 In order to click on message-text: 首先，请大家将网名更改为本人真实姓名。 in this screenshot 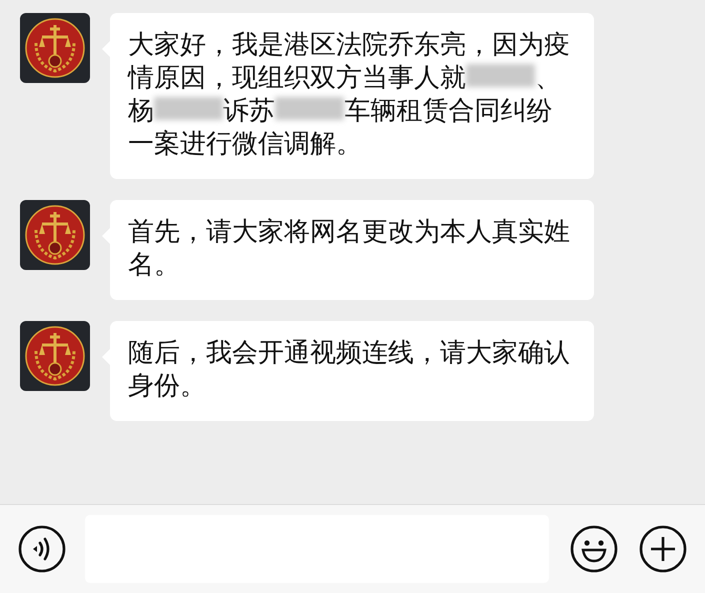, I will do `click(349, 249)`.